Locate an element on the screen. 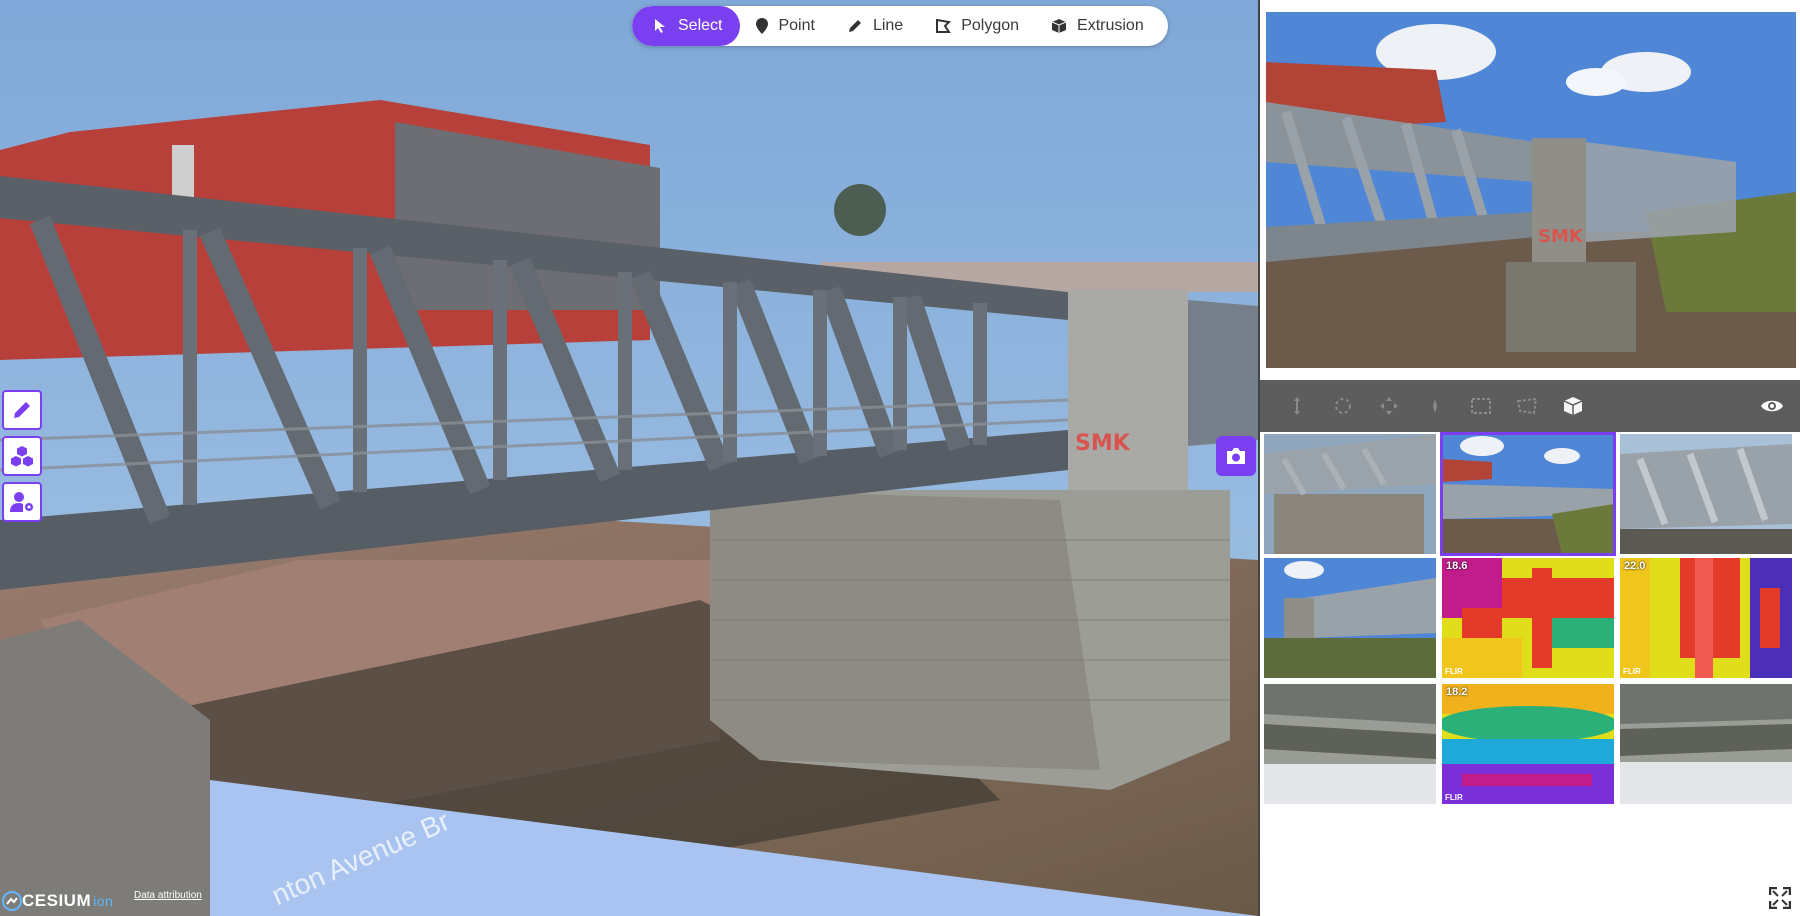 The image size is (1800, 916). map-pin-icon is located at coordinates (762, 26).